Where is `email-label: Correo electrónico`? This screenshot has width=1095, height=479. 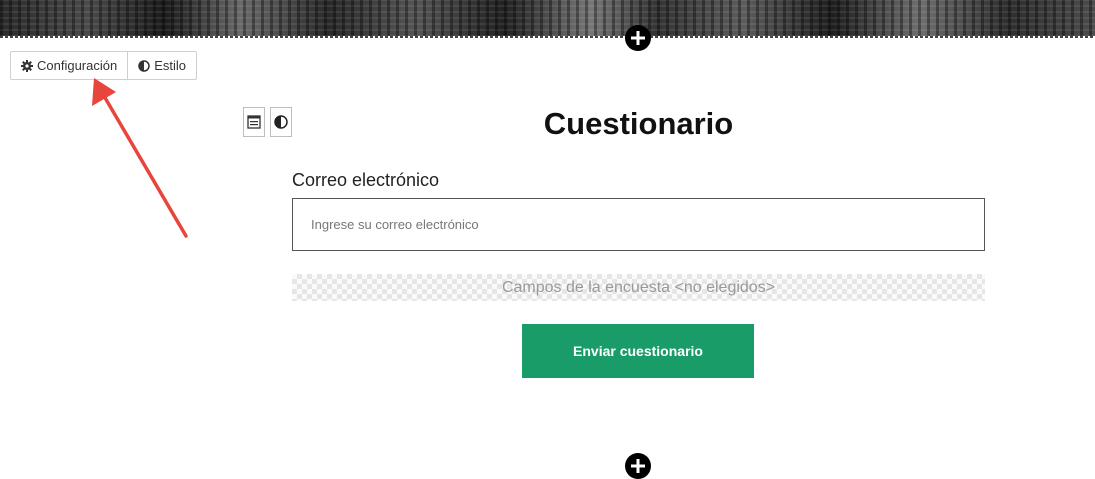 email-label: Correo electrónico is located at coordinates (366, 180).